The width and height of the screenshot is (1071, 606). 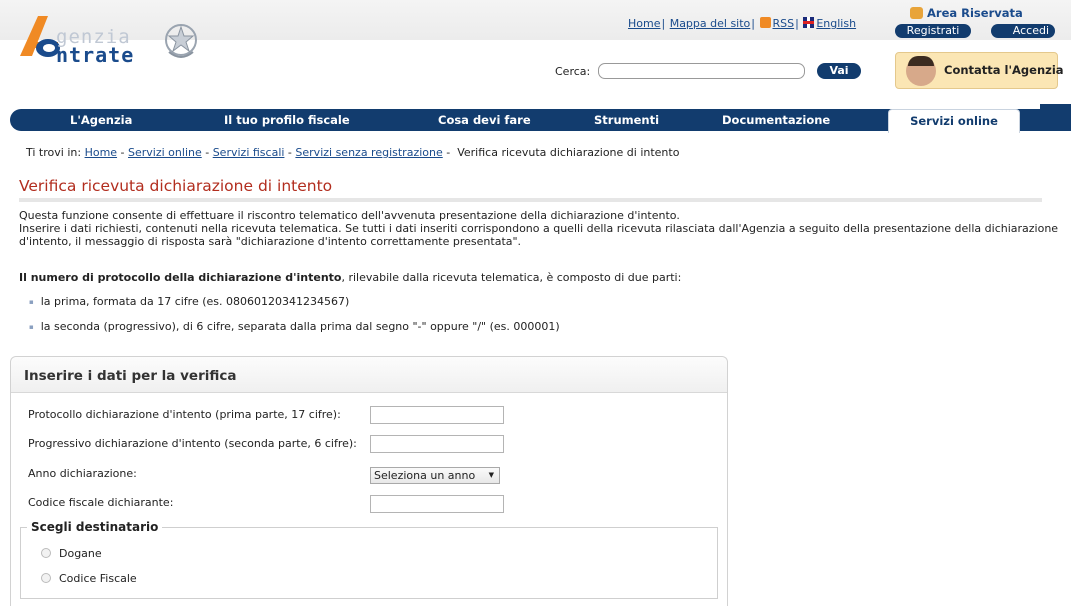 I want to click on registrati-button: Registrati, so click(x=933, y=31).